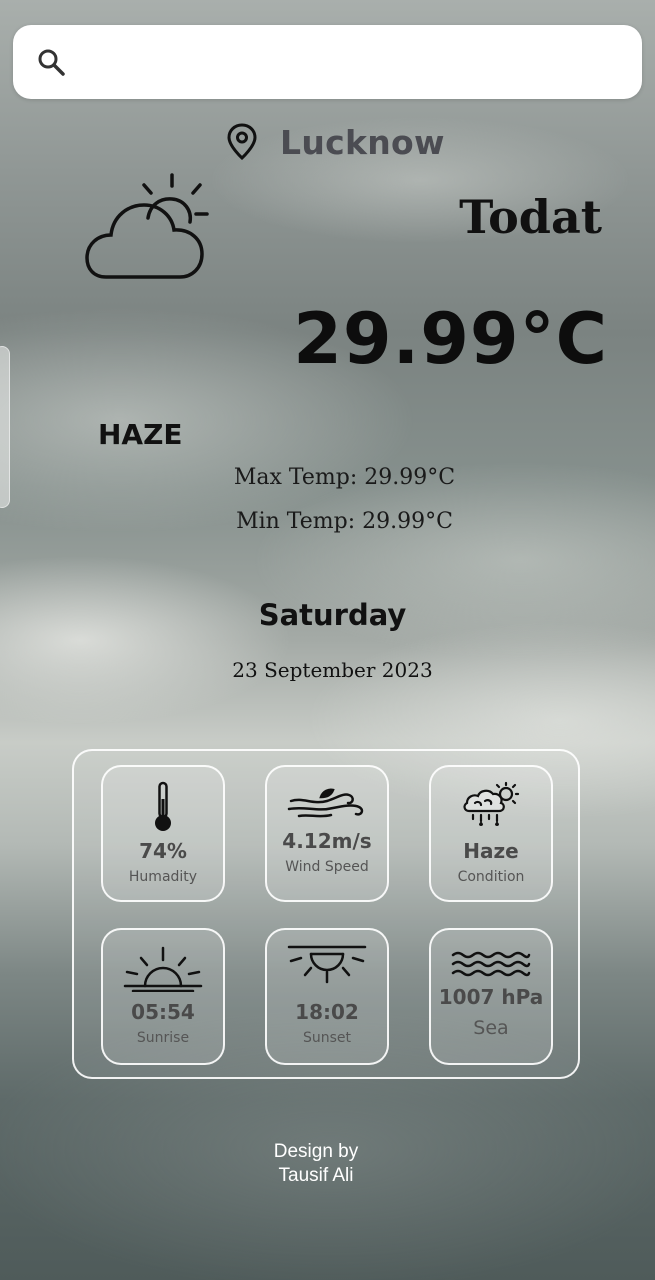 Image resolution: width=655 pixels, height=1280 pixels. I want to click on condition-tile: Haze Condition, so click(491, 833).